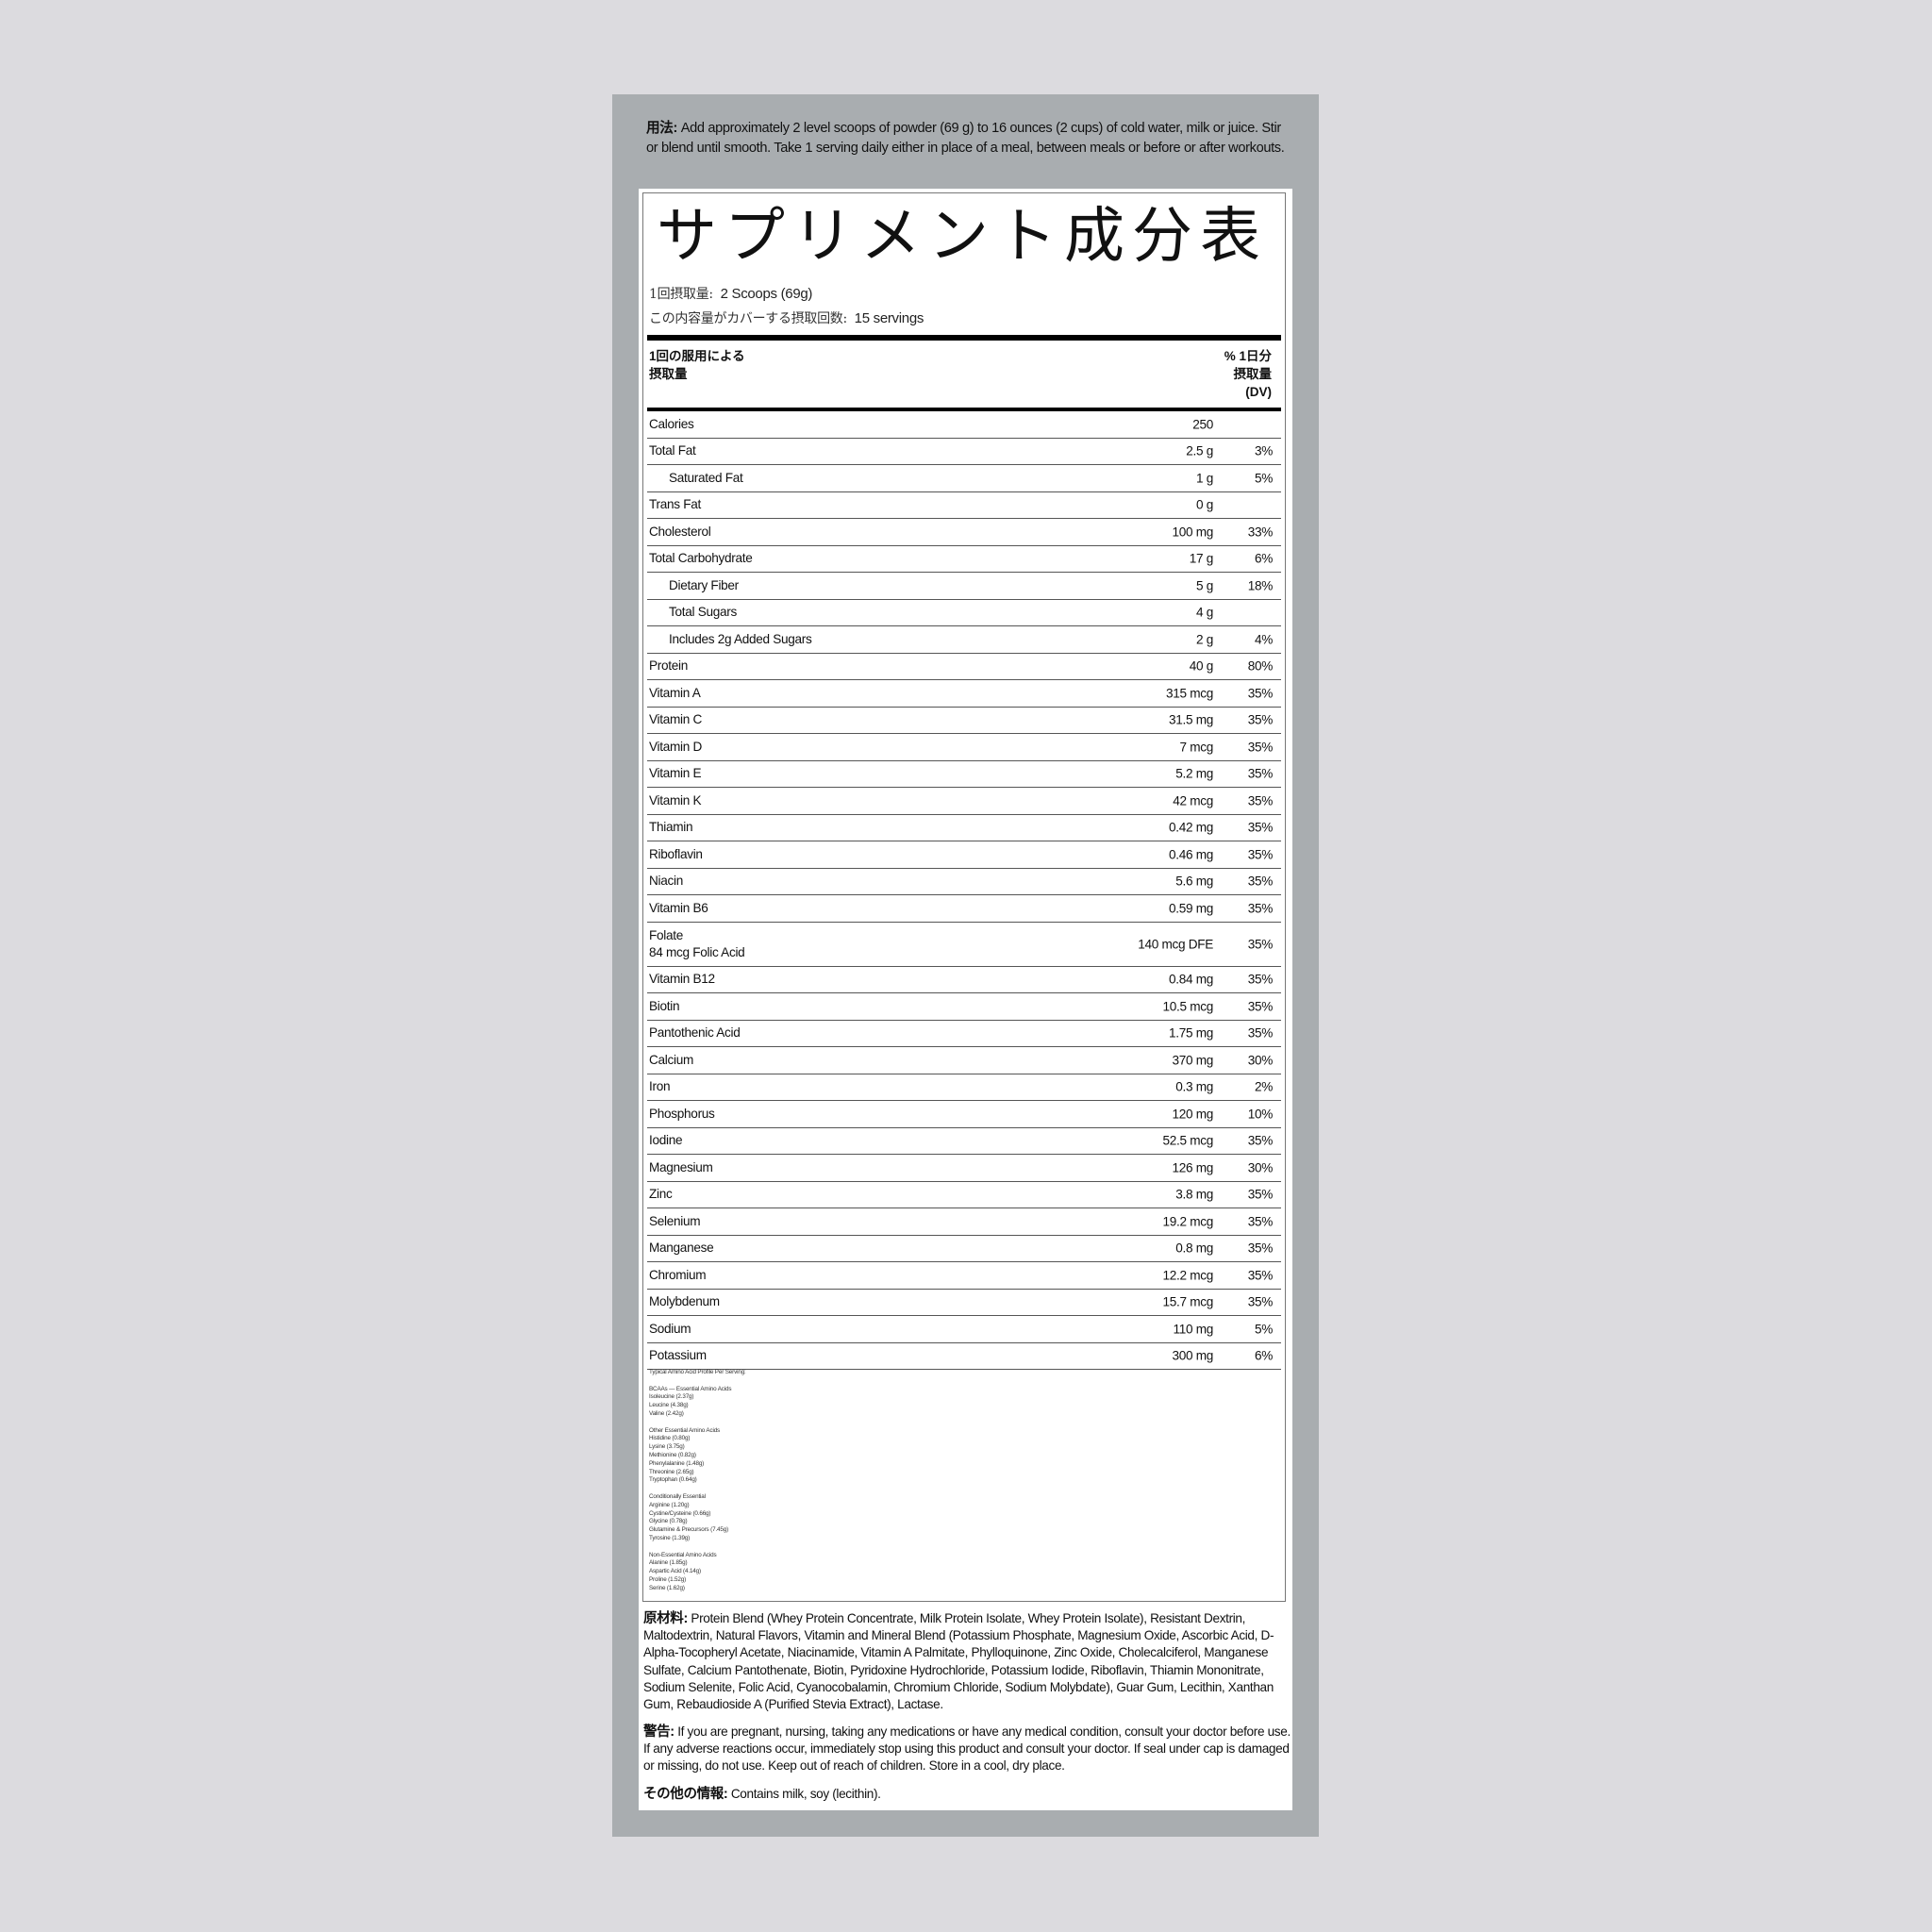 The image size is (1932, 1932). I want to click on nutrient-name-text: Folate, so click(666, 935).